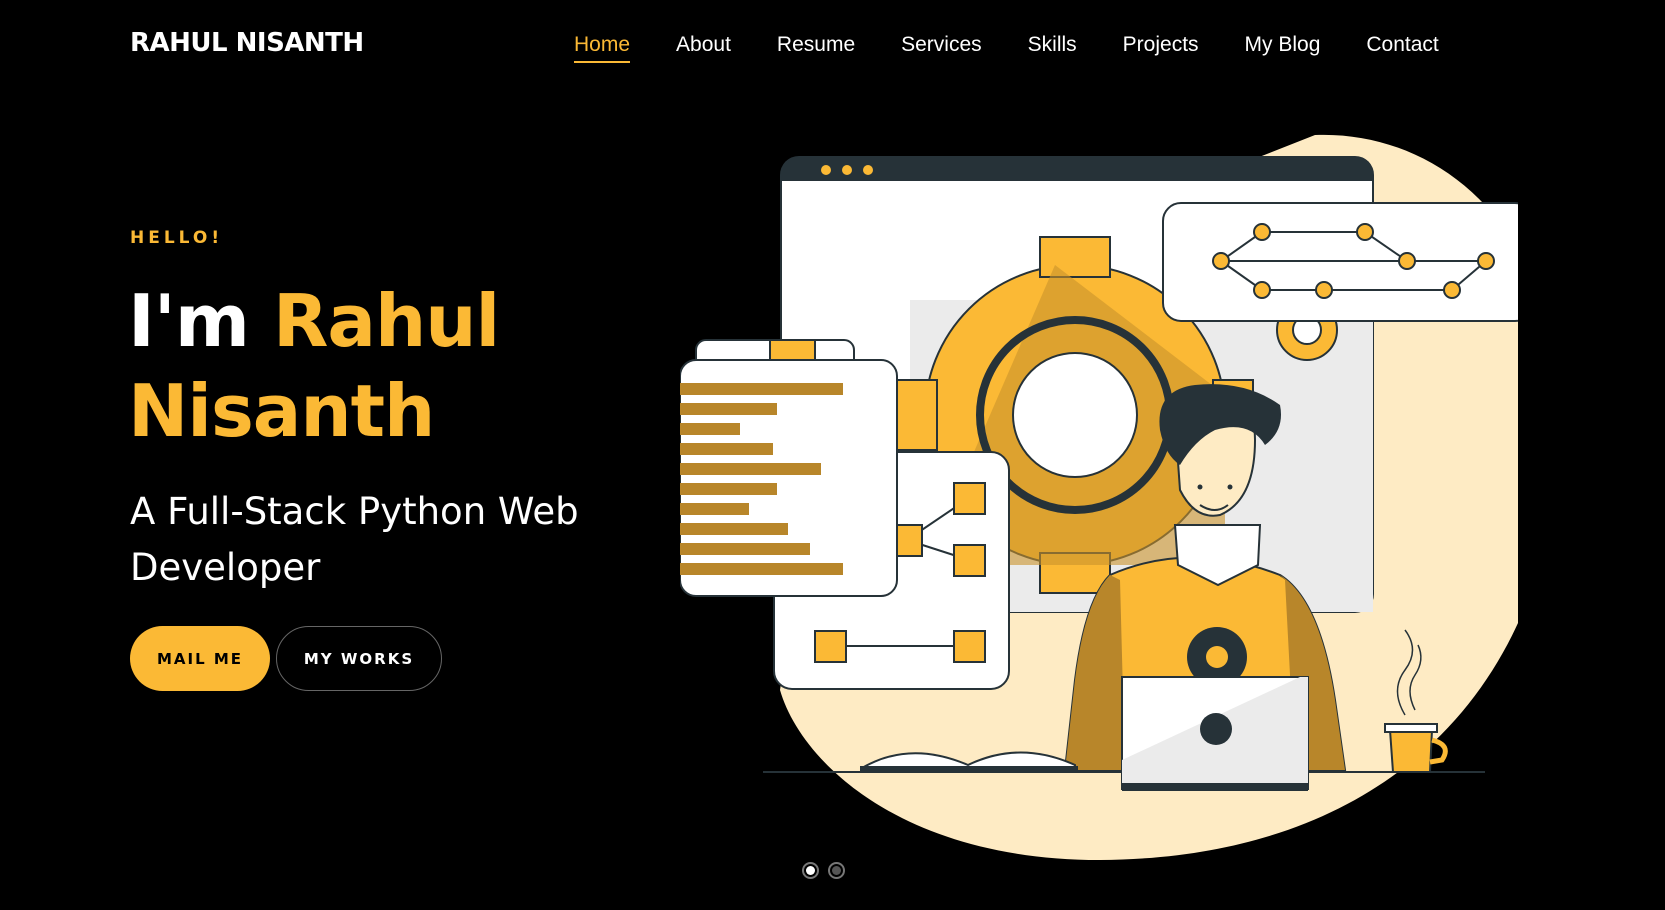 This screenshot has width=1665, height=910. What do you see at coordinates (816, 48) in the screenshot?
I see `nav-resume: Resume` at bounding box center [816, 48].